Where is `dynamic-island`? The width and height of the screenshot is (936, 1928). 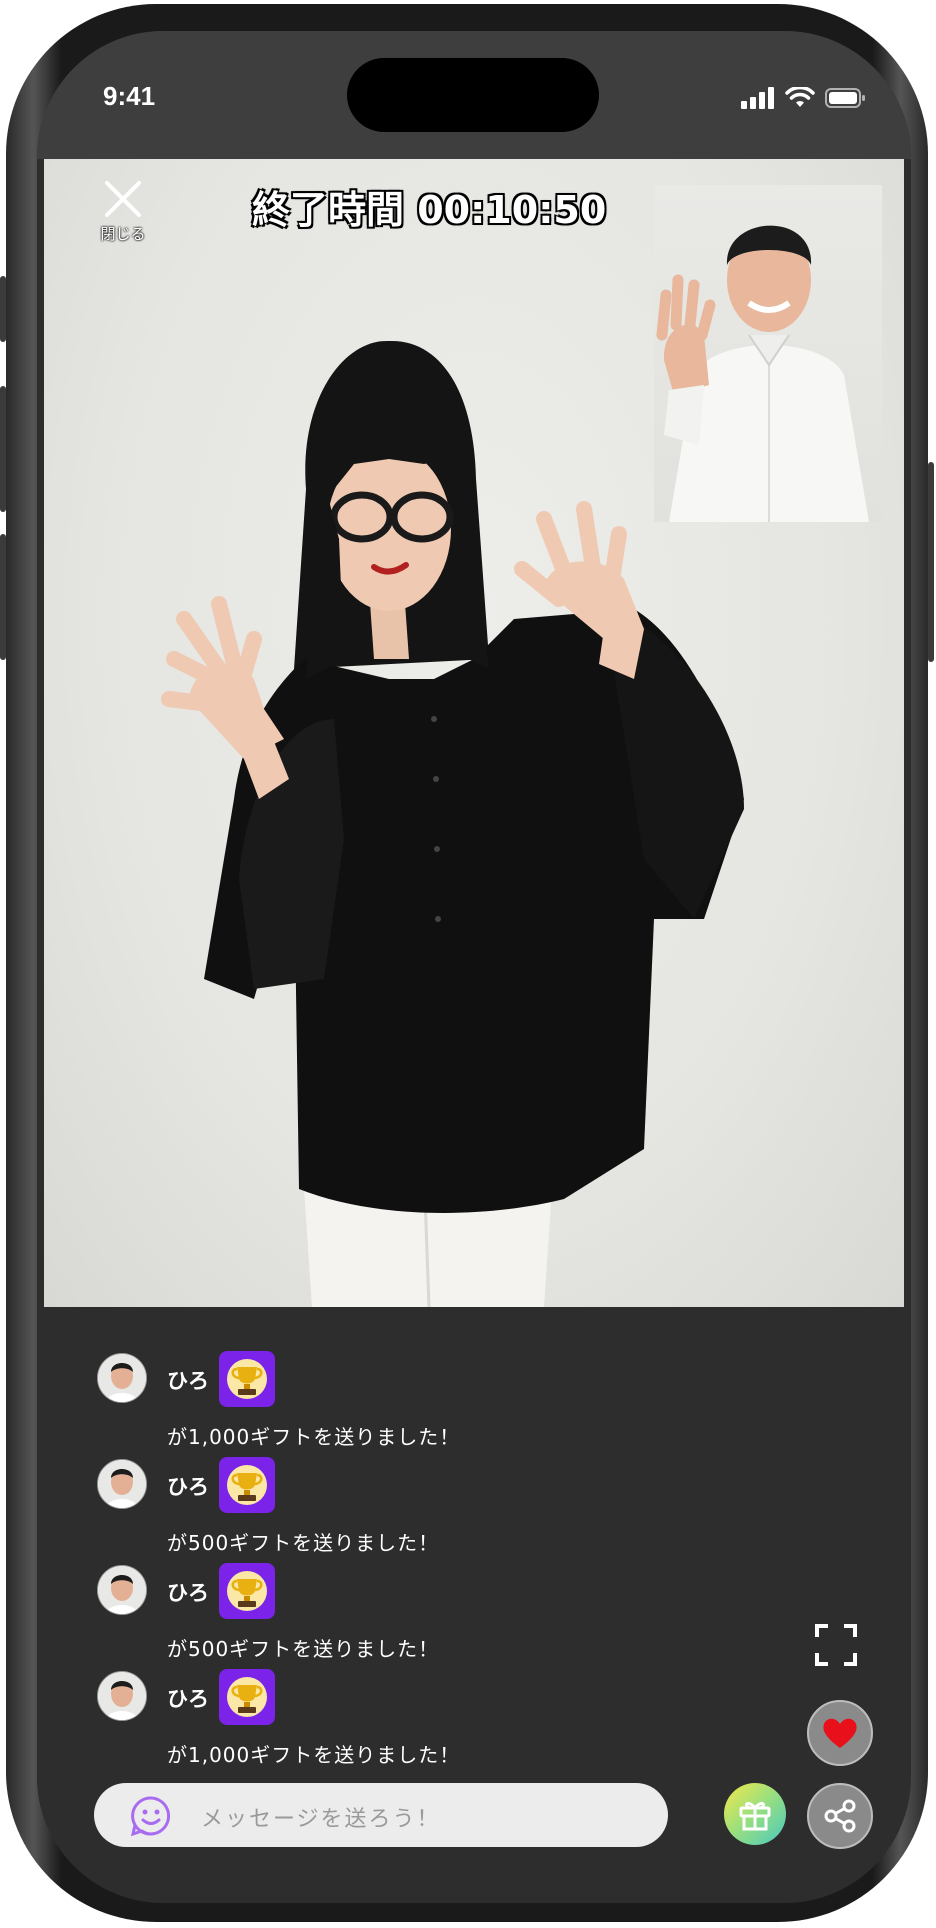
dynamic-island is located at coordinates (473, 95).